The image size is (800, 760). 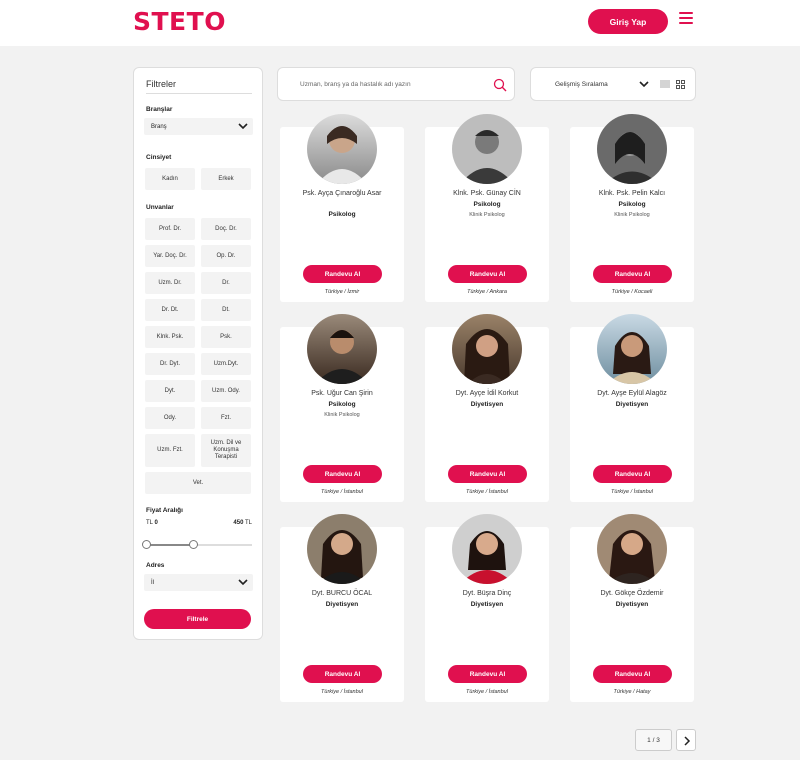 I want to click on title-option: Psk., so click(x=226, y=337).